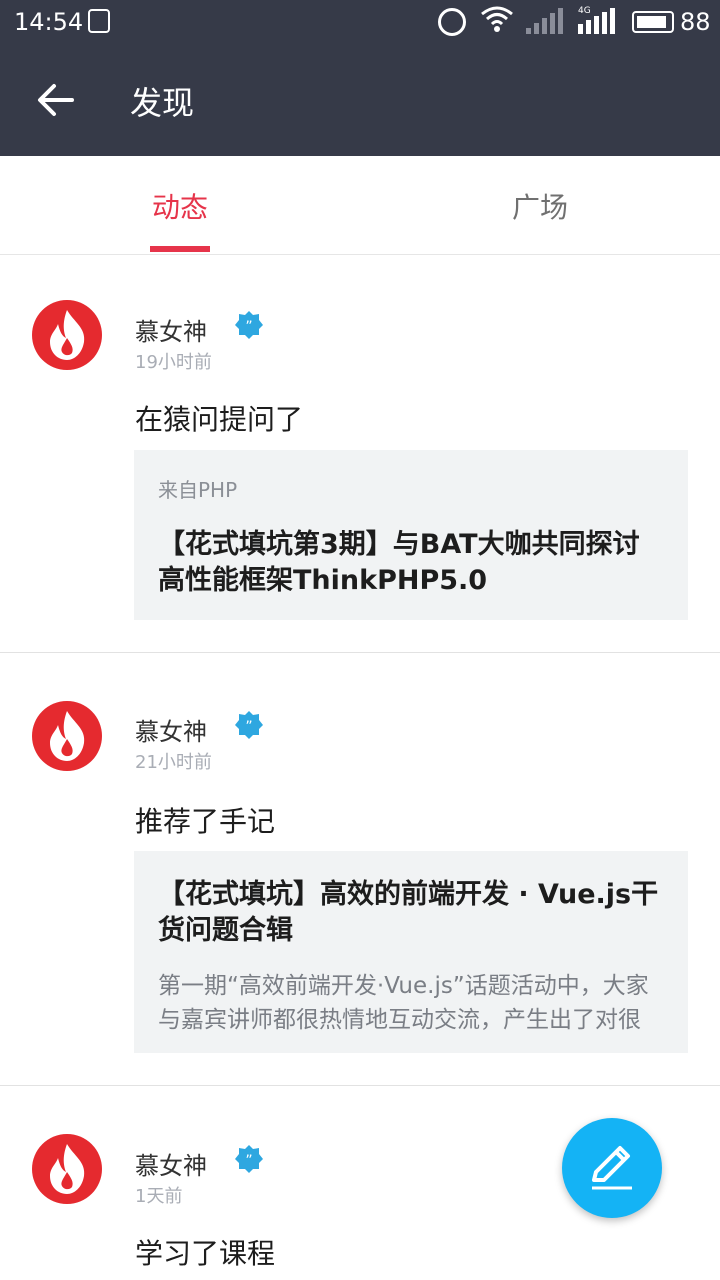 The width and height of the screenshot is (720, 1280). Describe the element at coordinates (360, 205) in the screenshot. I see `tab-bar: 动态 广场` at that location.